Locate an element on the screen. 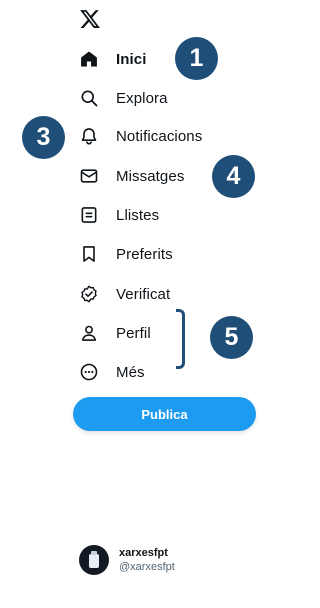  search-icon is located at coordinates (89, 98).